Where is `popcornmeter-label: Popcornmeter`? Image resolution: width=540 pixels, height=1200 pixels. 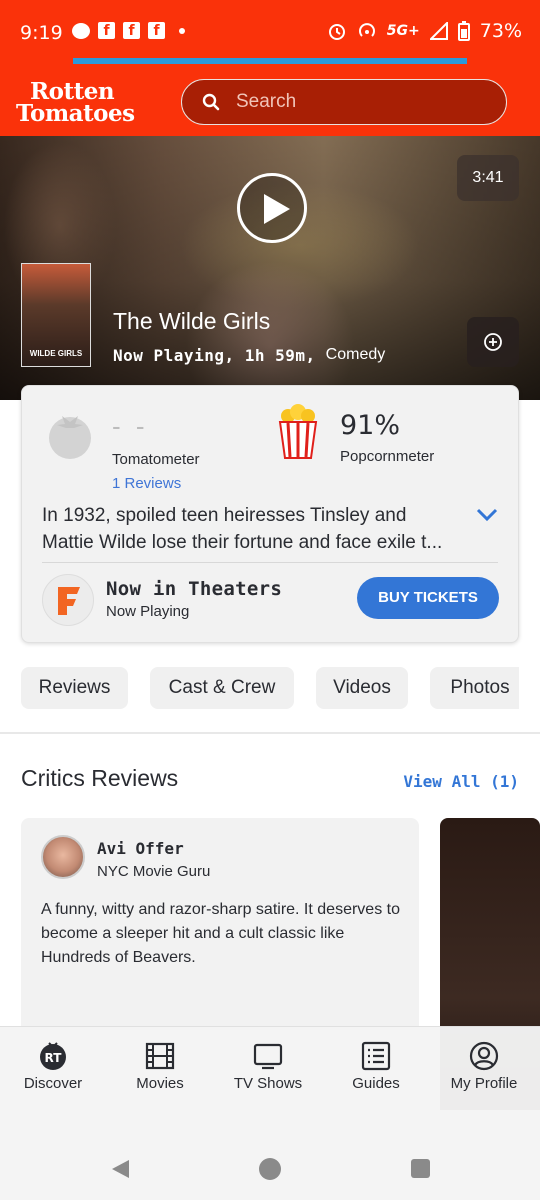 popcornmeter-label: Popcornmeter is located at coordinates (387, 456).